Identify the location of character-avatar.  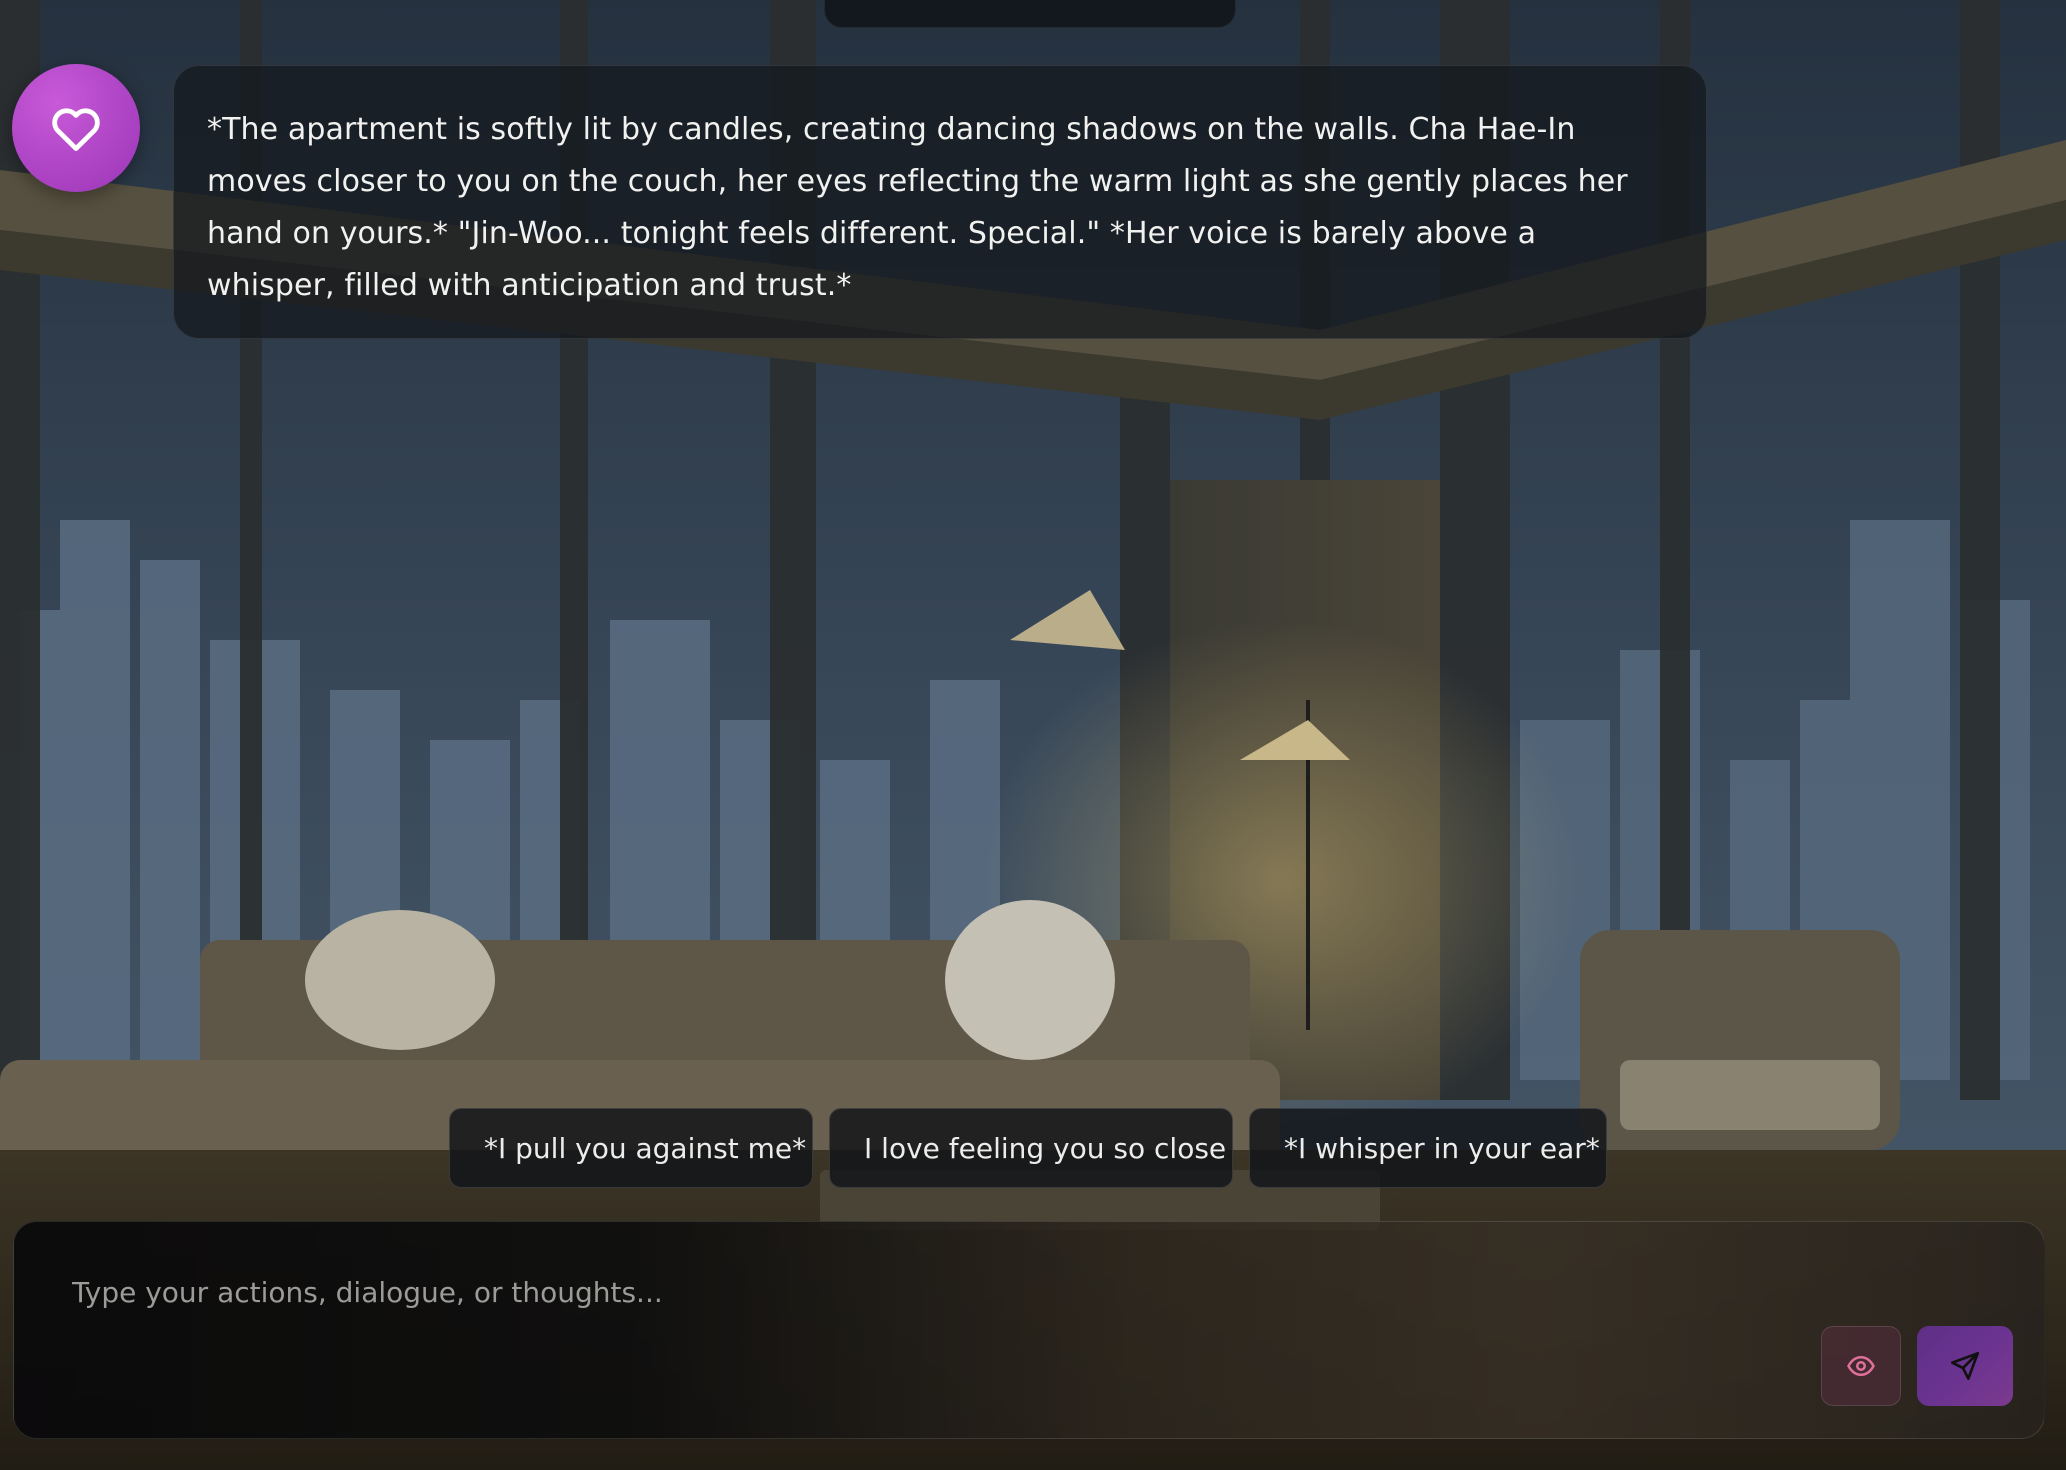
(76, 128).